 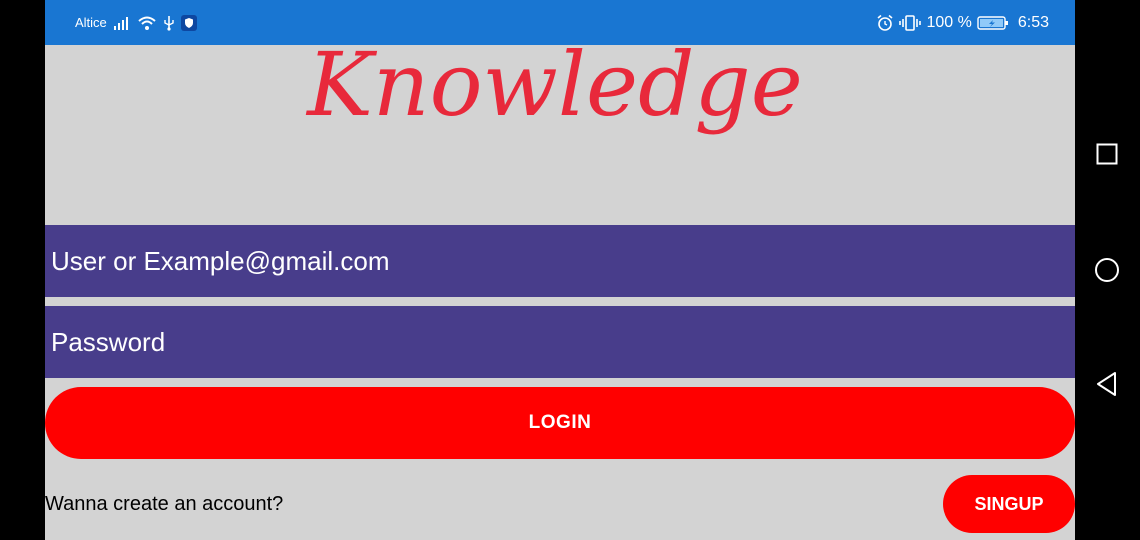 What do you see at coordinates (164, 504) in the screenshot?
I see `signup-prompt: Wanna create an account?` at bounding box center [164, 504].